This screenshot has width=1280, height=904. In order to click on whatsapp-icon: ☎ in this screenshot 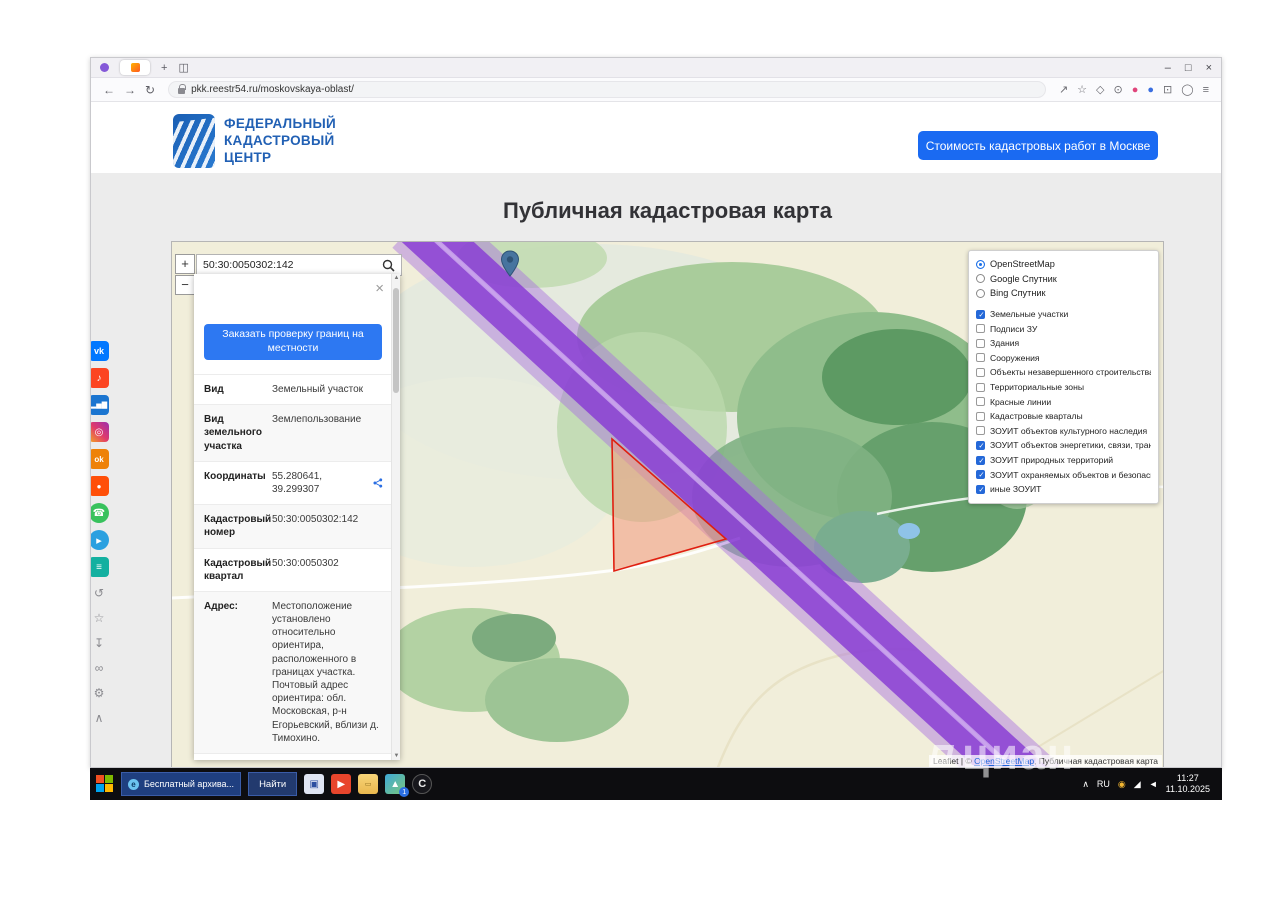, I will do `click(100, 513)`.